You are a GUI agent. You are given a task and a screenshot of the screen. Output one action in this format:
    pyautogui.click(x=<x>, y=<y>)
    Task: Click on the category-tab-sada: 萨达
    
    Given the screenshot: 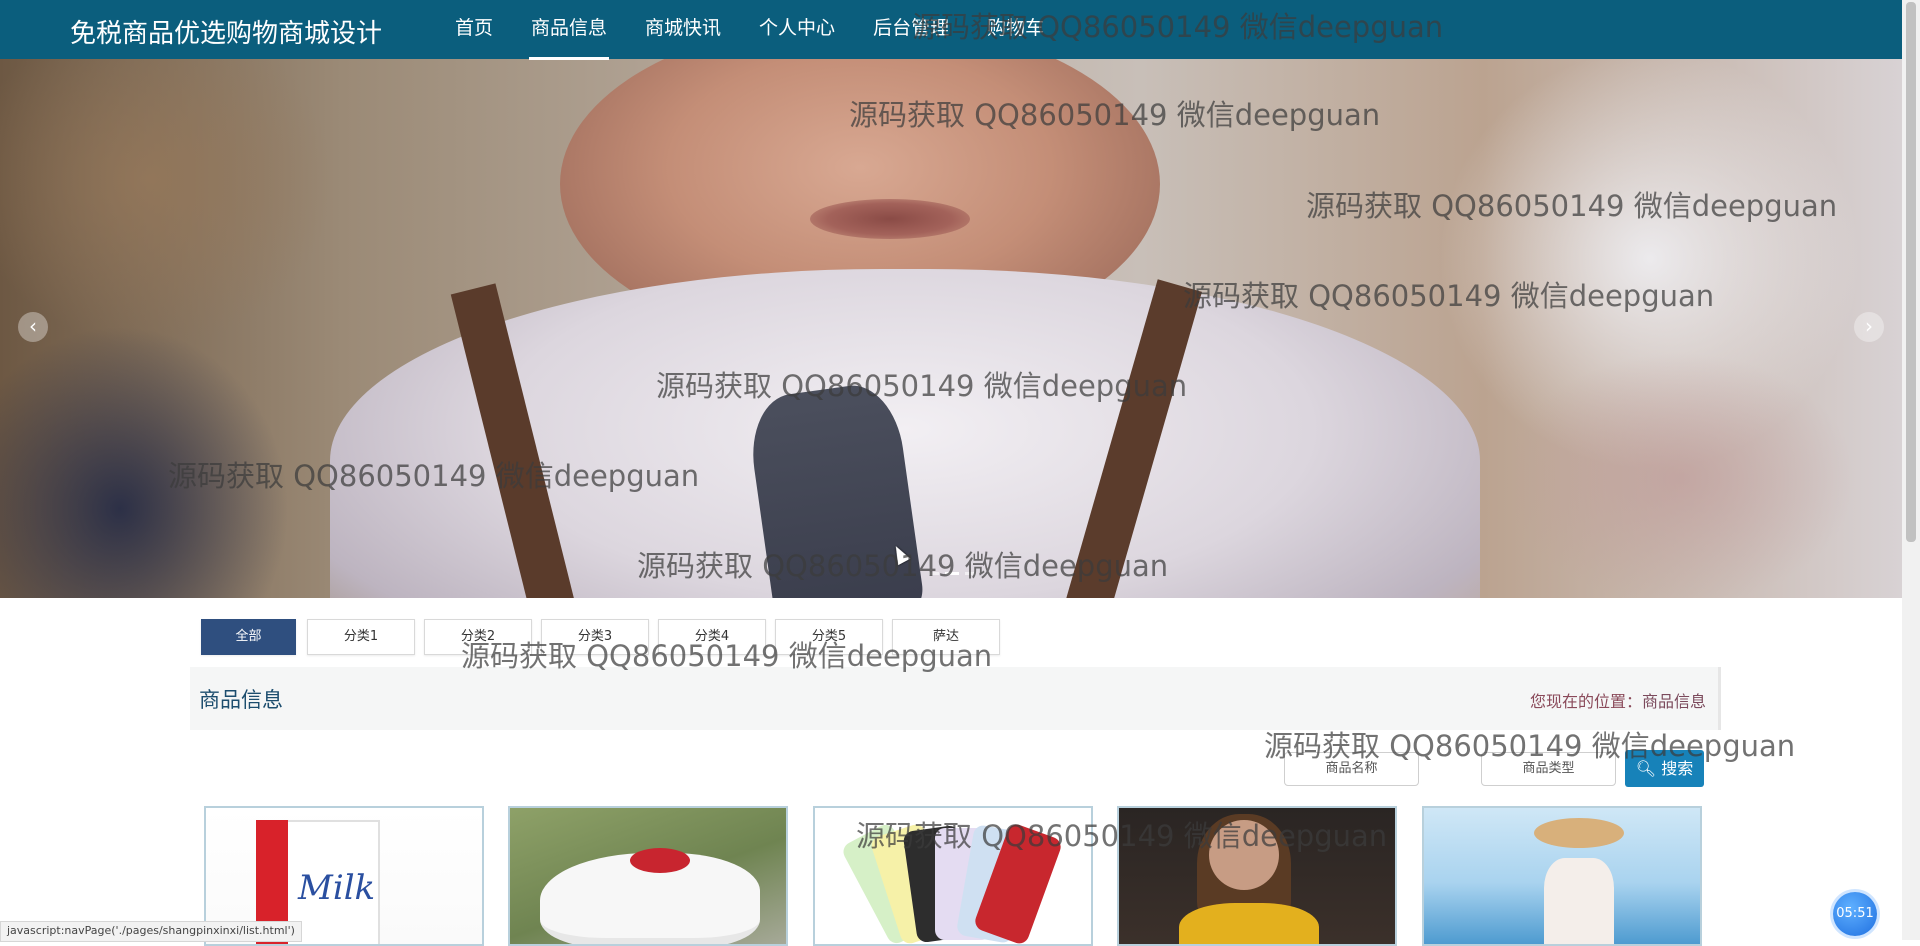 What is the action you would take?
    pyautogui.click(x=946, y=637)
    